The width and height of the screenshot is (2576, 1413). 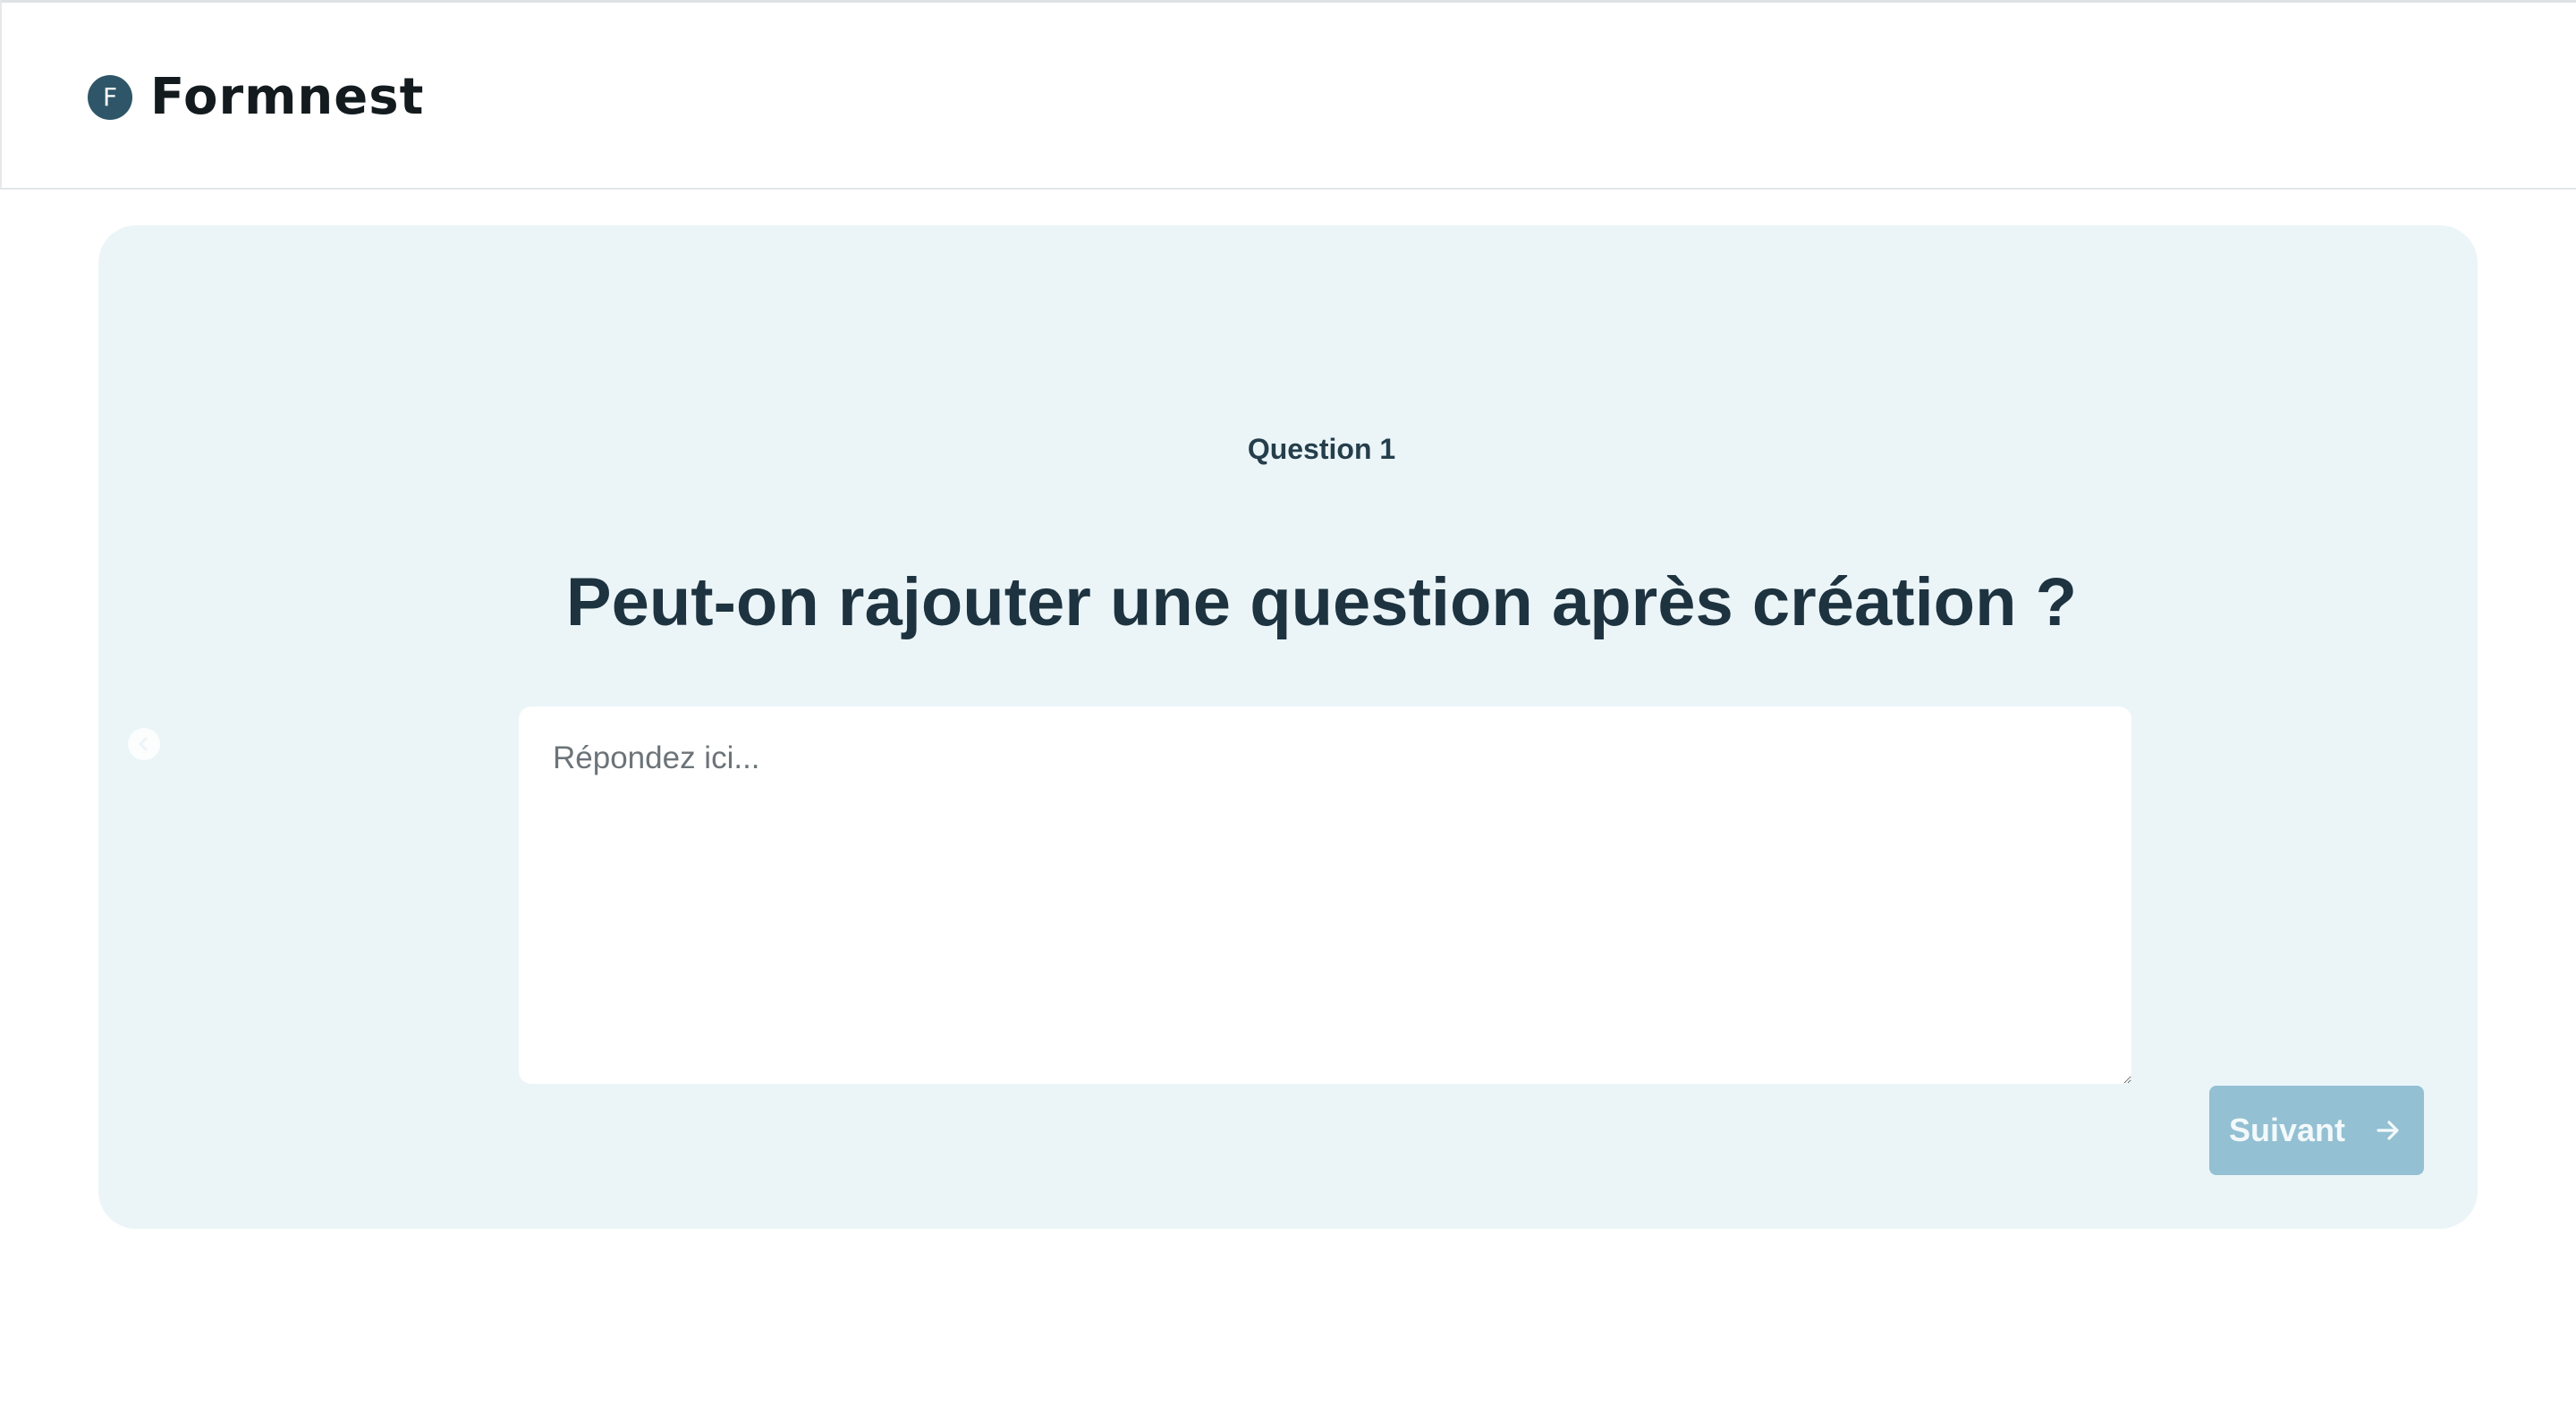 What do you see at coordinates (1321, 449) in the screenshot?
I see `question-number: Question 1` at bounding box center [1321, 449].